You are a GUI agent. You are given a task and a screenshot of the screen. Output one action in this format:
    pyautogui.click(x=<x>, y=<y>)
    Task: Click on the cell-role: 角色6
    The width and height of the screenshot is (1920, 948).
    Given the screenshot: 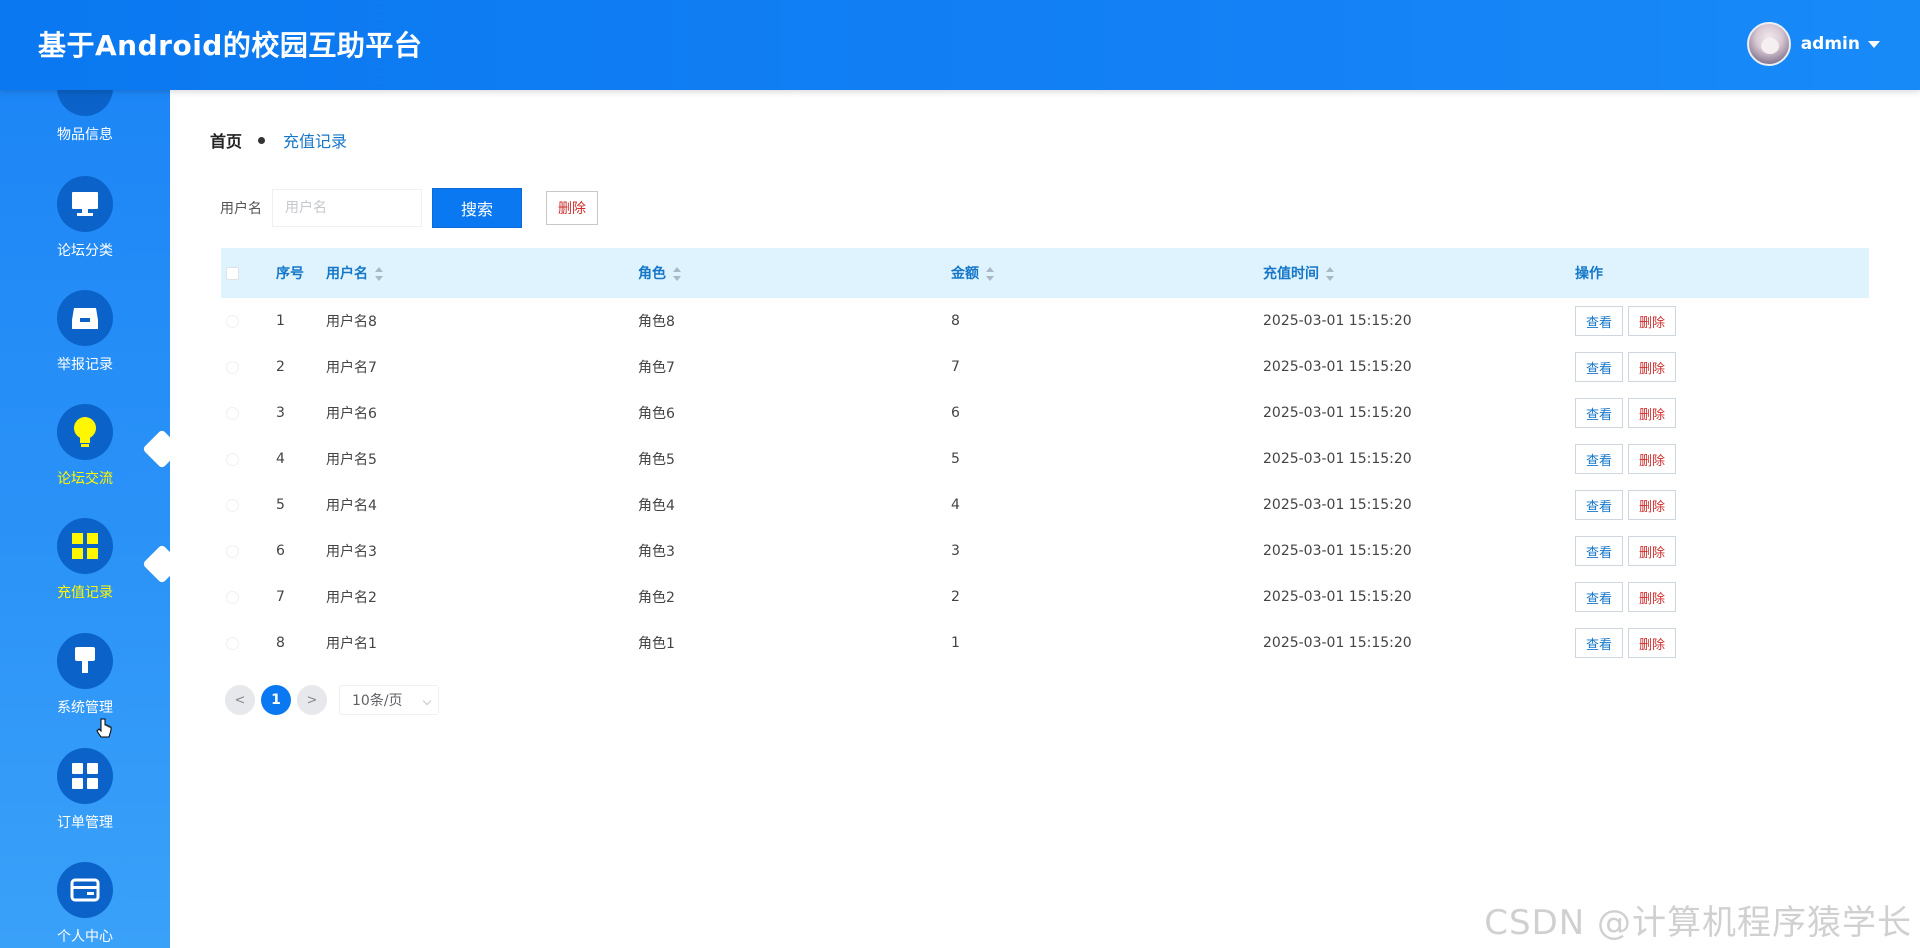 What is the action you would take?
    pyautogui.click(x=656, y=414)
    